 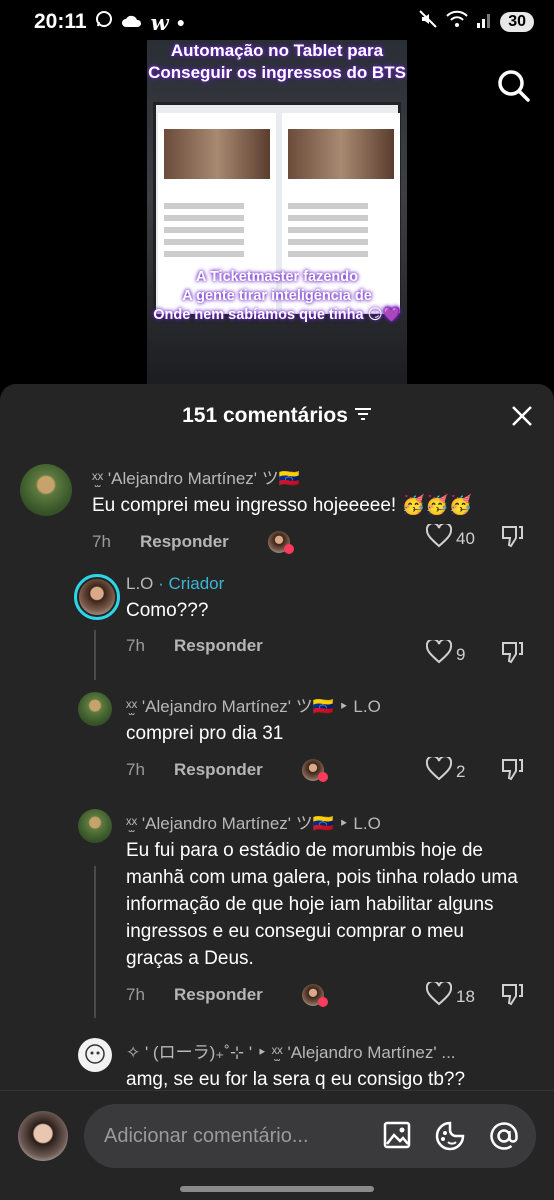 What do you see at coordinates (484, 22) in the screenshot?
I see `signal-icon` at bounding box center [484, 22].